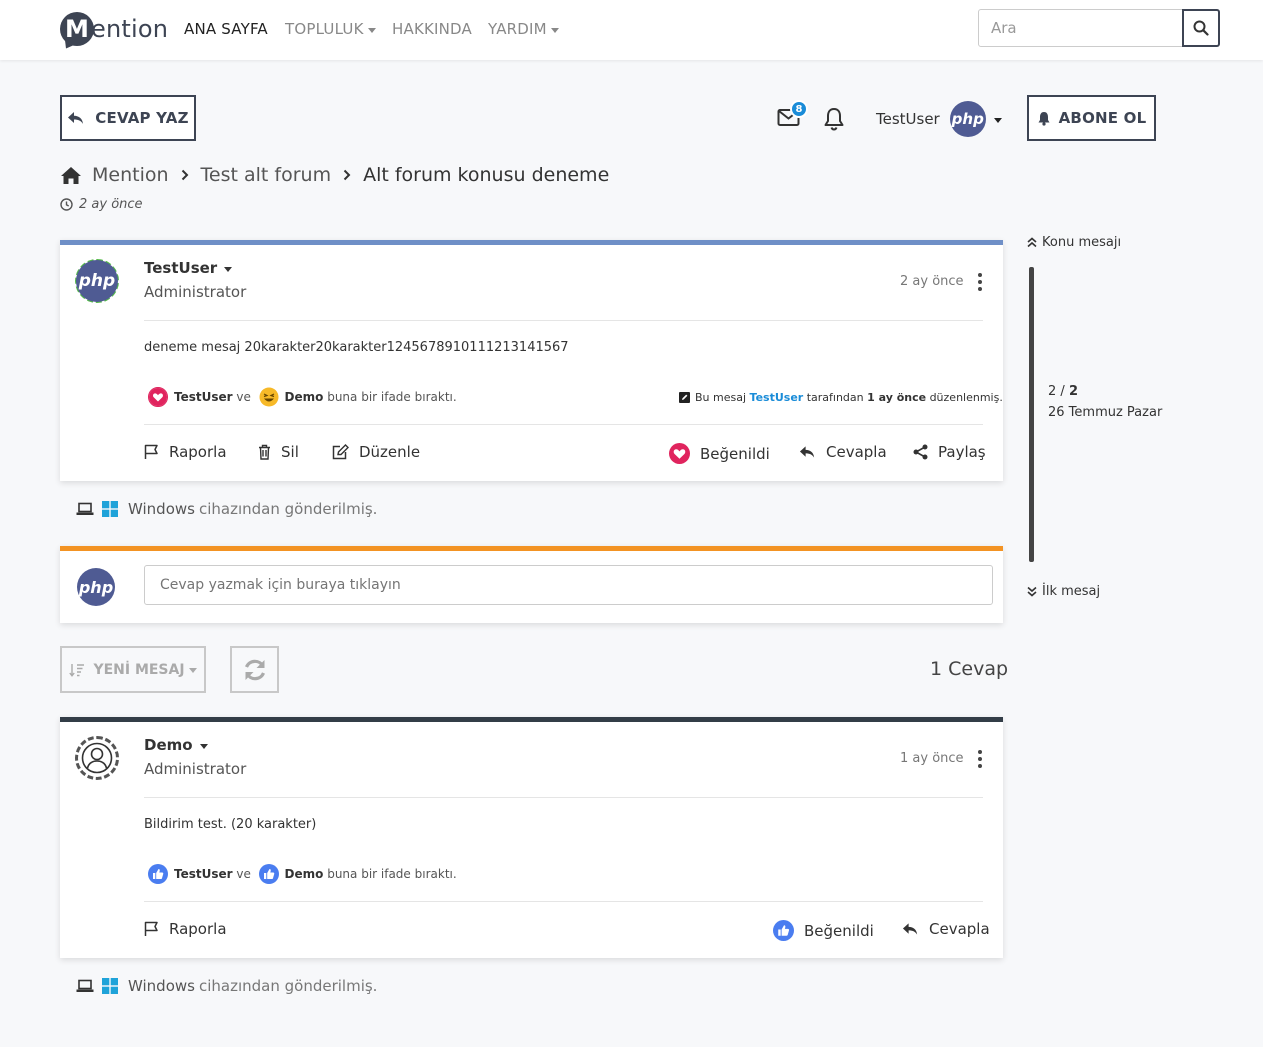 The height and width of the screenshot is (1047, 1263). What do you see at coordinates (66, 204) in the screenshot?
I see `clock-icon` at bounding box center [66, 204].